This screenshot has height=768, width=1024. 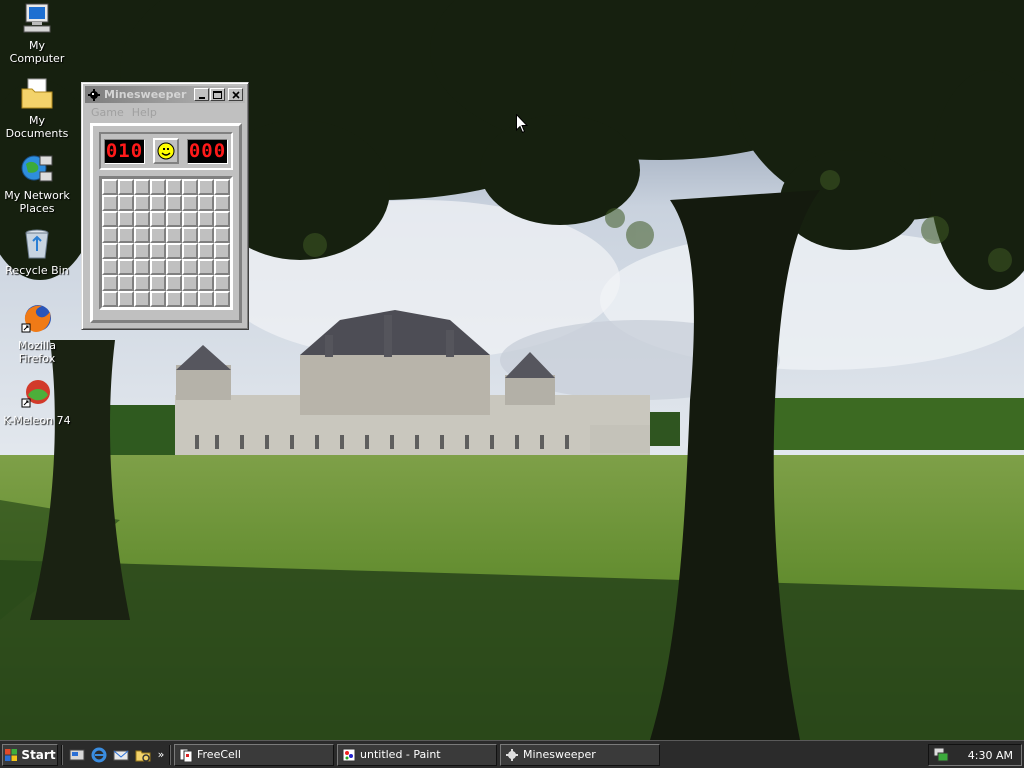 What do you see at coordinates (37, 33) in the screenshot?
I see `desktop-icon-my-computer: My Computer` at bounding box center [37, 33].